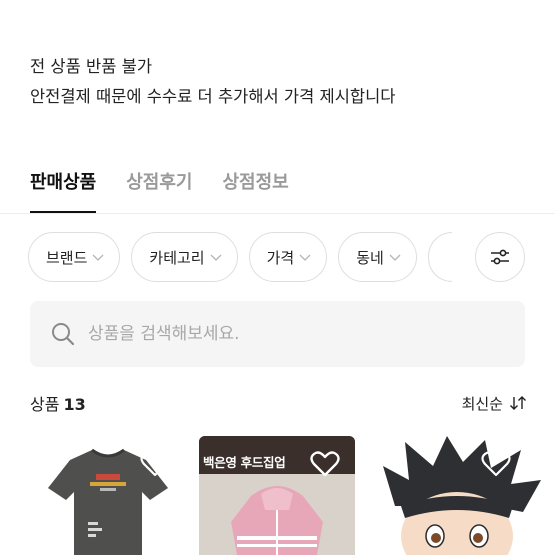  I want to click on notice-line-1: 전 상품 반품 불가, so click(91, 66).